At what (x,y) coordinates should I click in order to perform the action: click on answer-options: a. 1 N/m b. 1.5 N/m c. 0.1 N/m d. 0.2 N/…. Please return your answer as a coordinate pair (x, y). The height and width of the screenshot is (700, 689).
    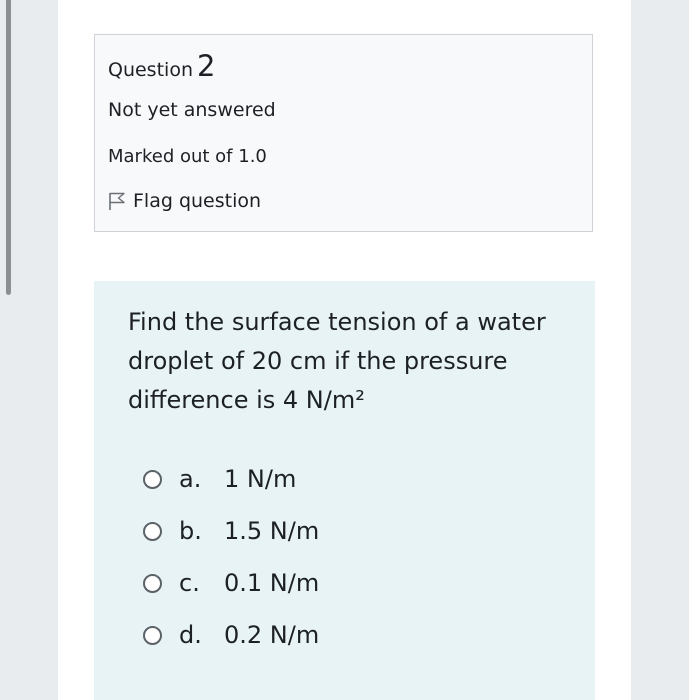
    Looking at the image, I should click on (231, 557).